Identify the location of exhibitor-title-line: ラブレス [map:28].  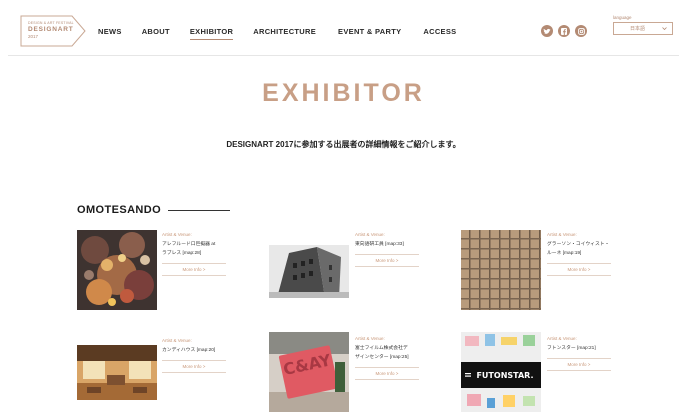
(182, 254).